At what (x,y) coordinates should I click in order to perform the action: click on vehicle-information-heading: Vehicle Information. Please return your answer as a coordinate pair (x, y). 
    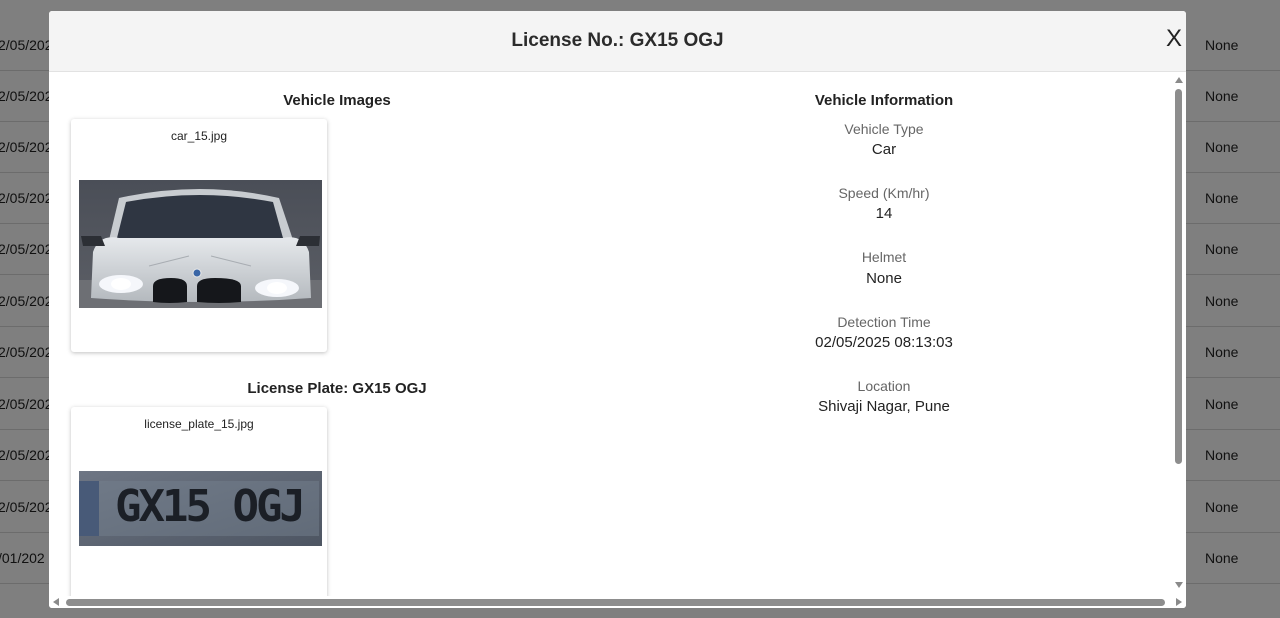
    Looking at the image, I should click on (884, 100).